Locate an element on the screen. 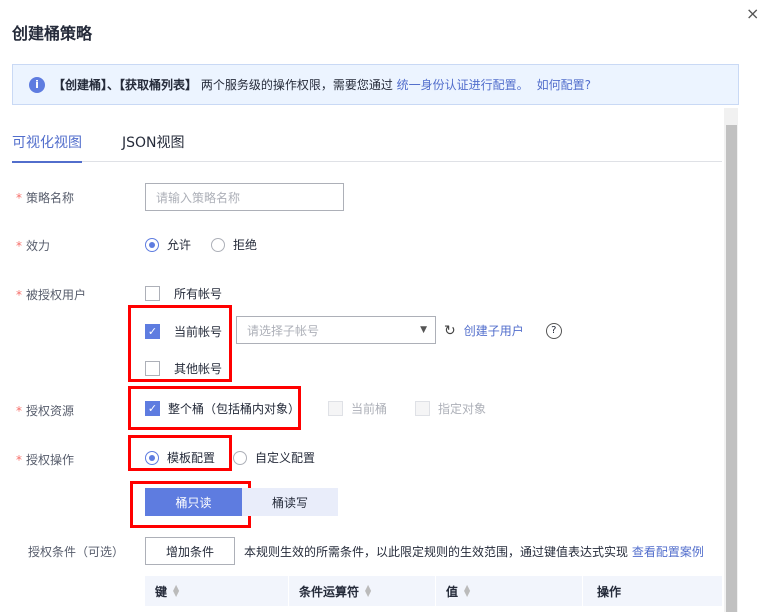 The height and width of the screenshot is (612, 774). whole-bucket-checkbox: ✓ is located at coordinates (152, 408).